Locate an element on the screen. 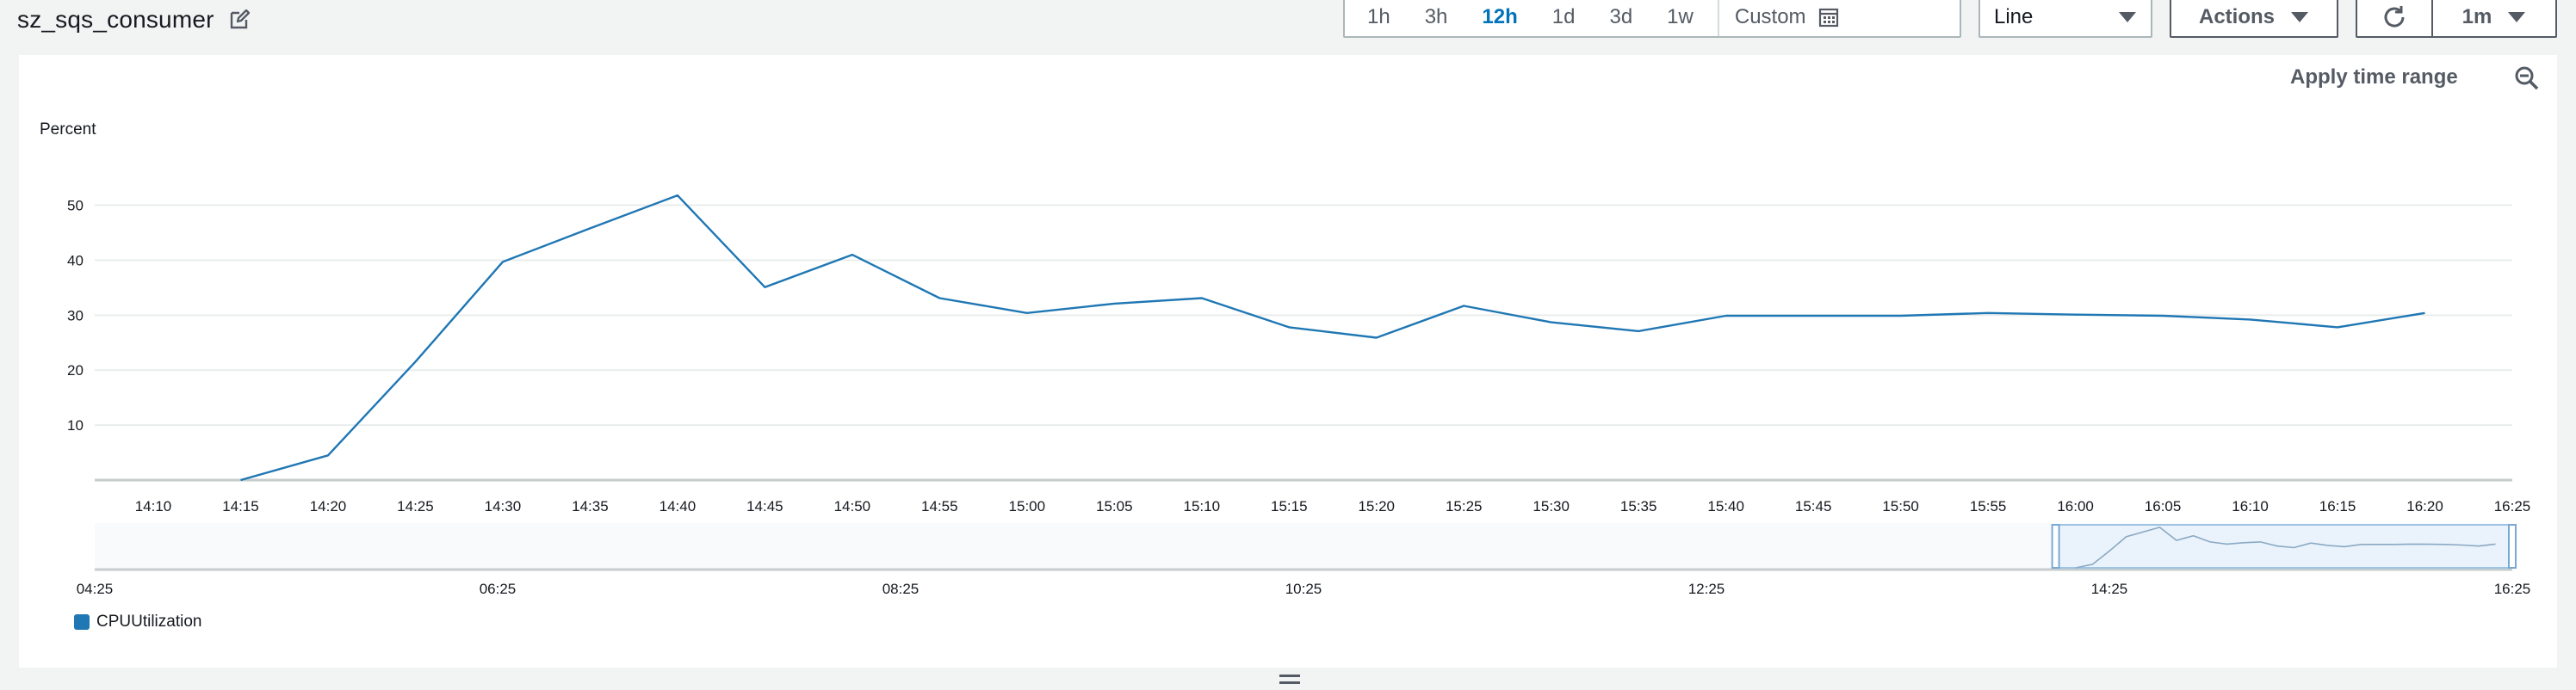  x-tick-label: 15:30 is located at coordinates (1552, 506).